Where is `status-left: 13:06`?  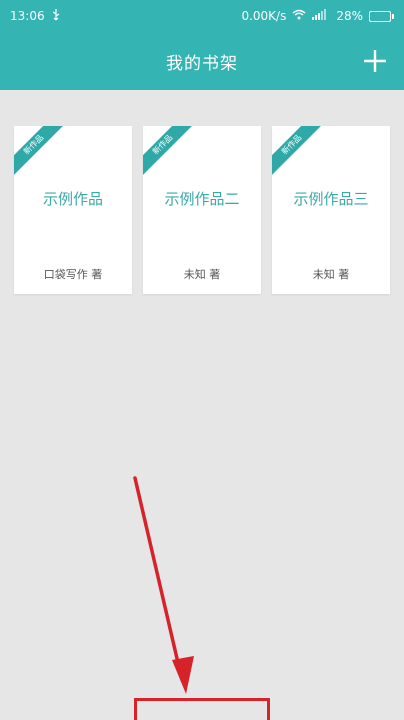
status-left: 13:06 is located at coordinates (35, 16).